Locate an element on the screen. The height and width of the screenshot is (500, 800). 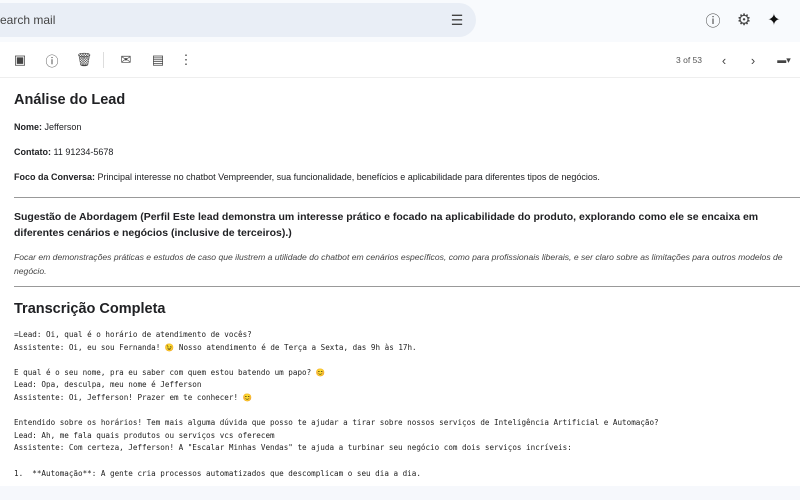
mark-unread-icon: ✉ is located at coordinates (126, 60).